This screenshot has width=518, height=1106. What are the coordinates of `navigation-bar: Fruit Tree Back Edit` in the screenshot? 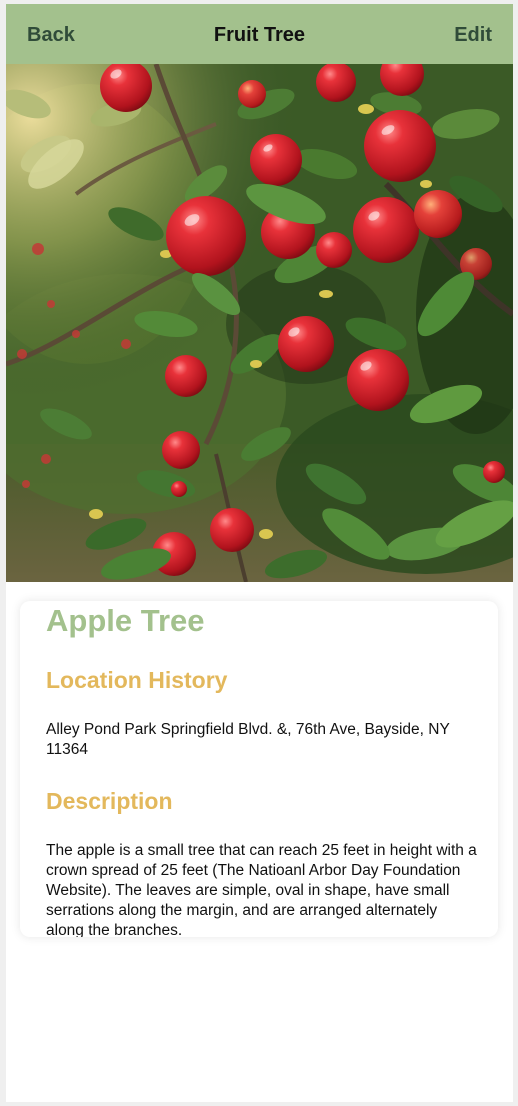 It's located at (259, 34).